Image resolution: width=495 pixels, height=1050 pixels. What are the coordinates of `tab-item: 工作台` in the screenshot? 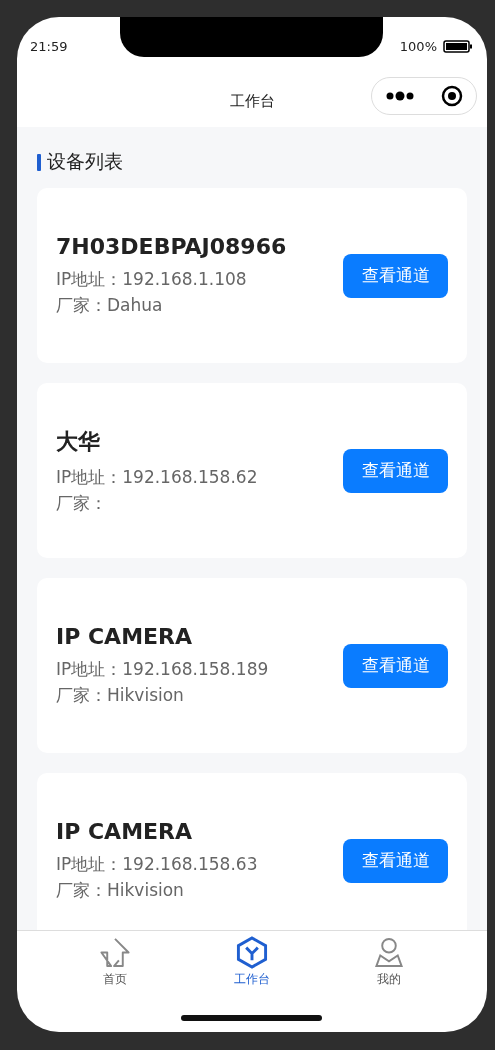 It's located at (252, 962).